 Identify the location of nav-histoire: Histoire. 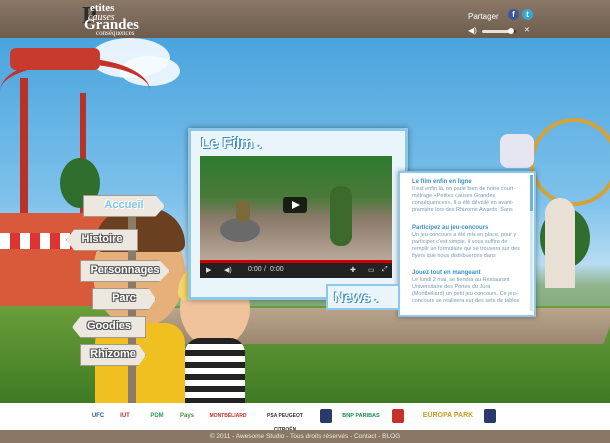
(102, 240).